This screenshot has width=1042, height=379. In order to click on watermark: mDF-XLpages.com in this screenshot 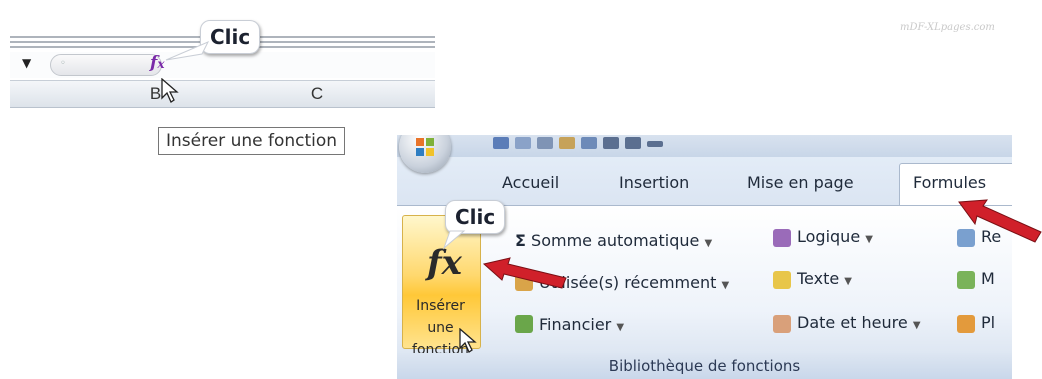, I will do `click(947, 27)`.